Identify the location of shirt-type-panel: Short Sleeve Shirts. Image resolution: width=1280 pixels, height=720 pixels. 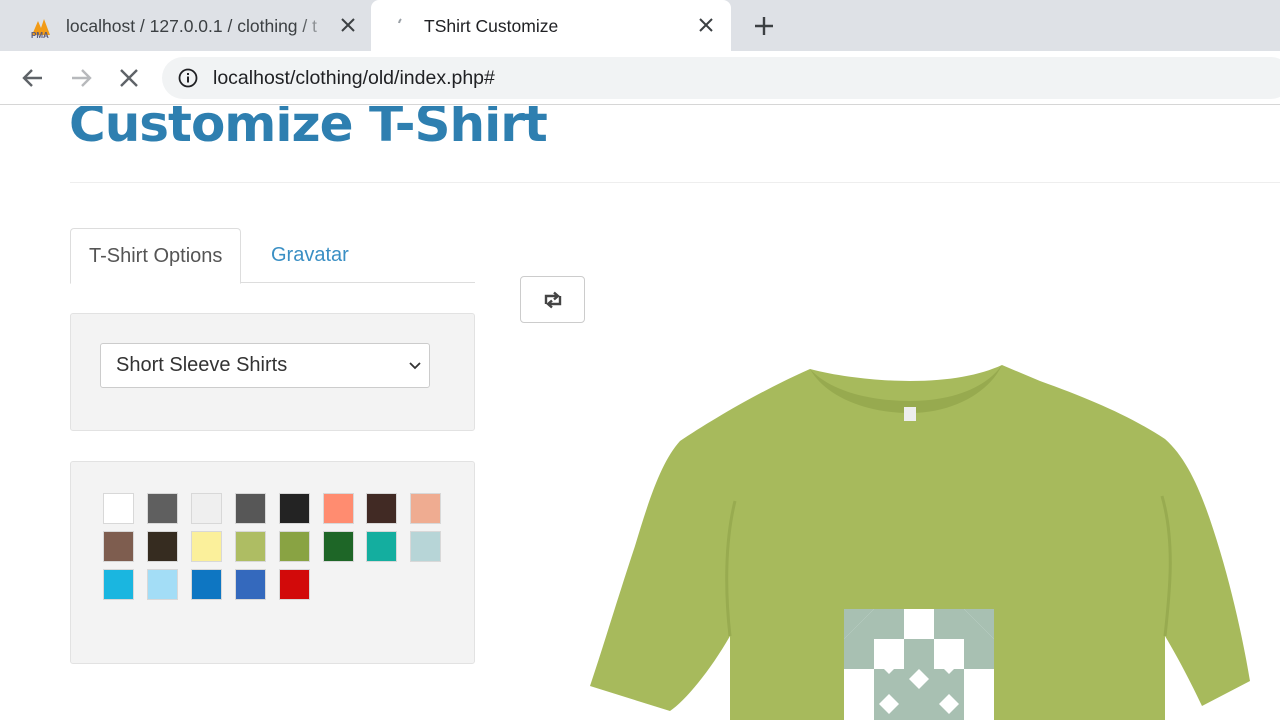
(272, 372).